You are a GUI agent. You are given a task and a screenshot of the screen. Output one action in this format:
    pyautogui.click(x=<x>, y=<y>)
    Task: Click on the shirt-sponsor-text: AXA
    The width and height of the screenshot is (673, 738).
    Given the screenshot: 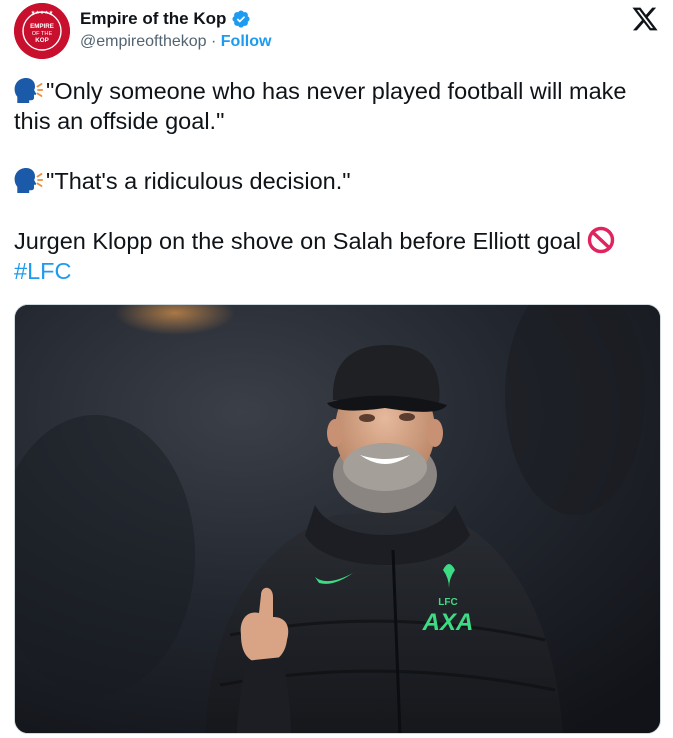 What is the action you would take?
    pyautogui.click(x=448, y=622)
    